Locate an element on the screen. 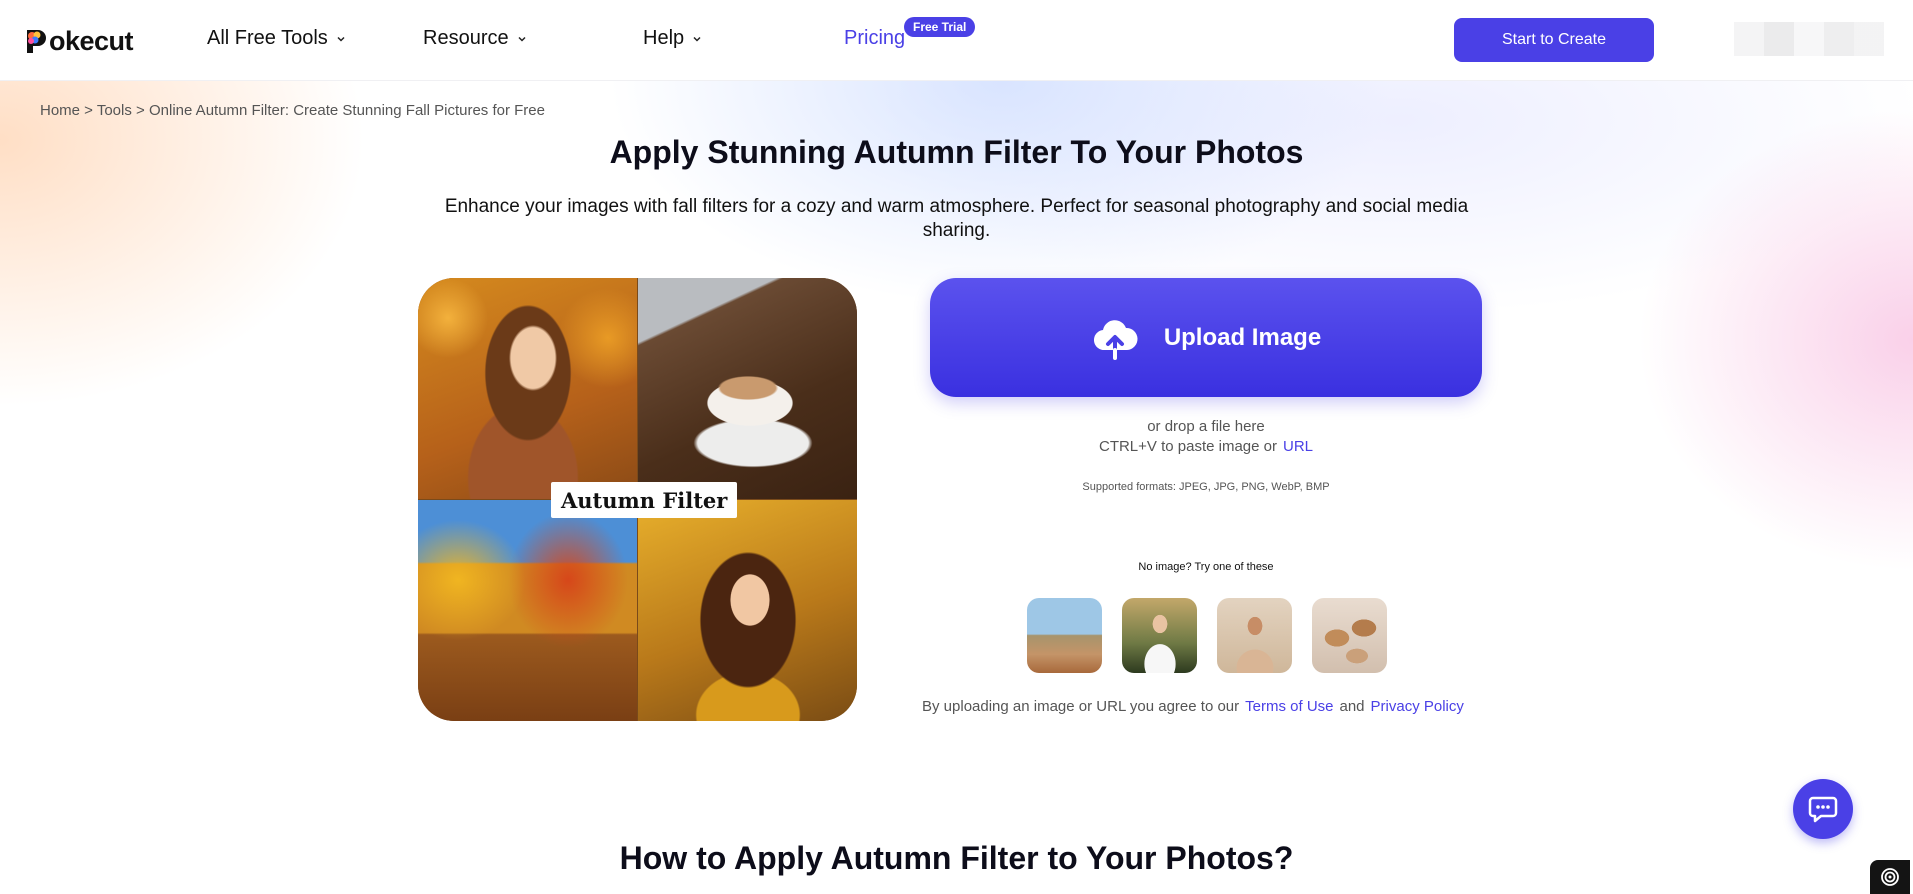 The width and height of the screenshot is (1913, 894). collage-photo-woman-leaves is located at coordinates (527, 388).